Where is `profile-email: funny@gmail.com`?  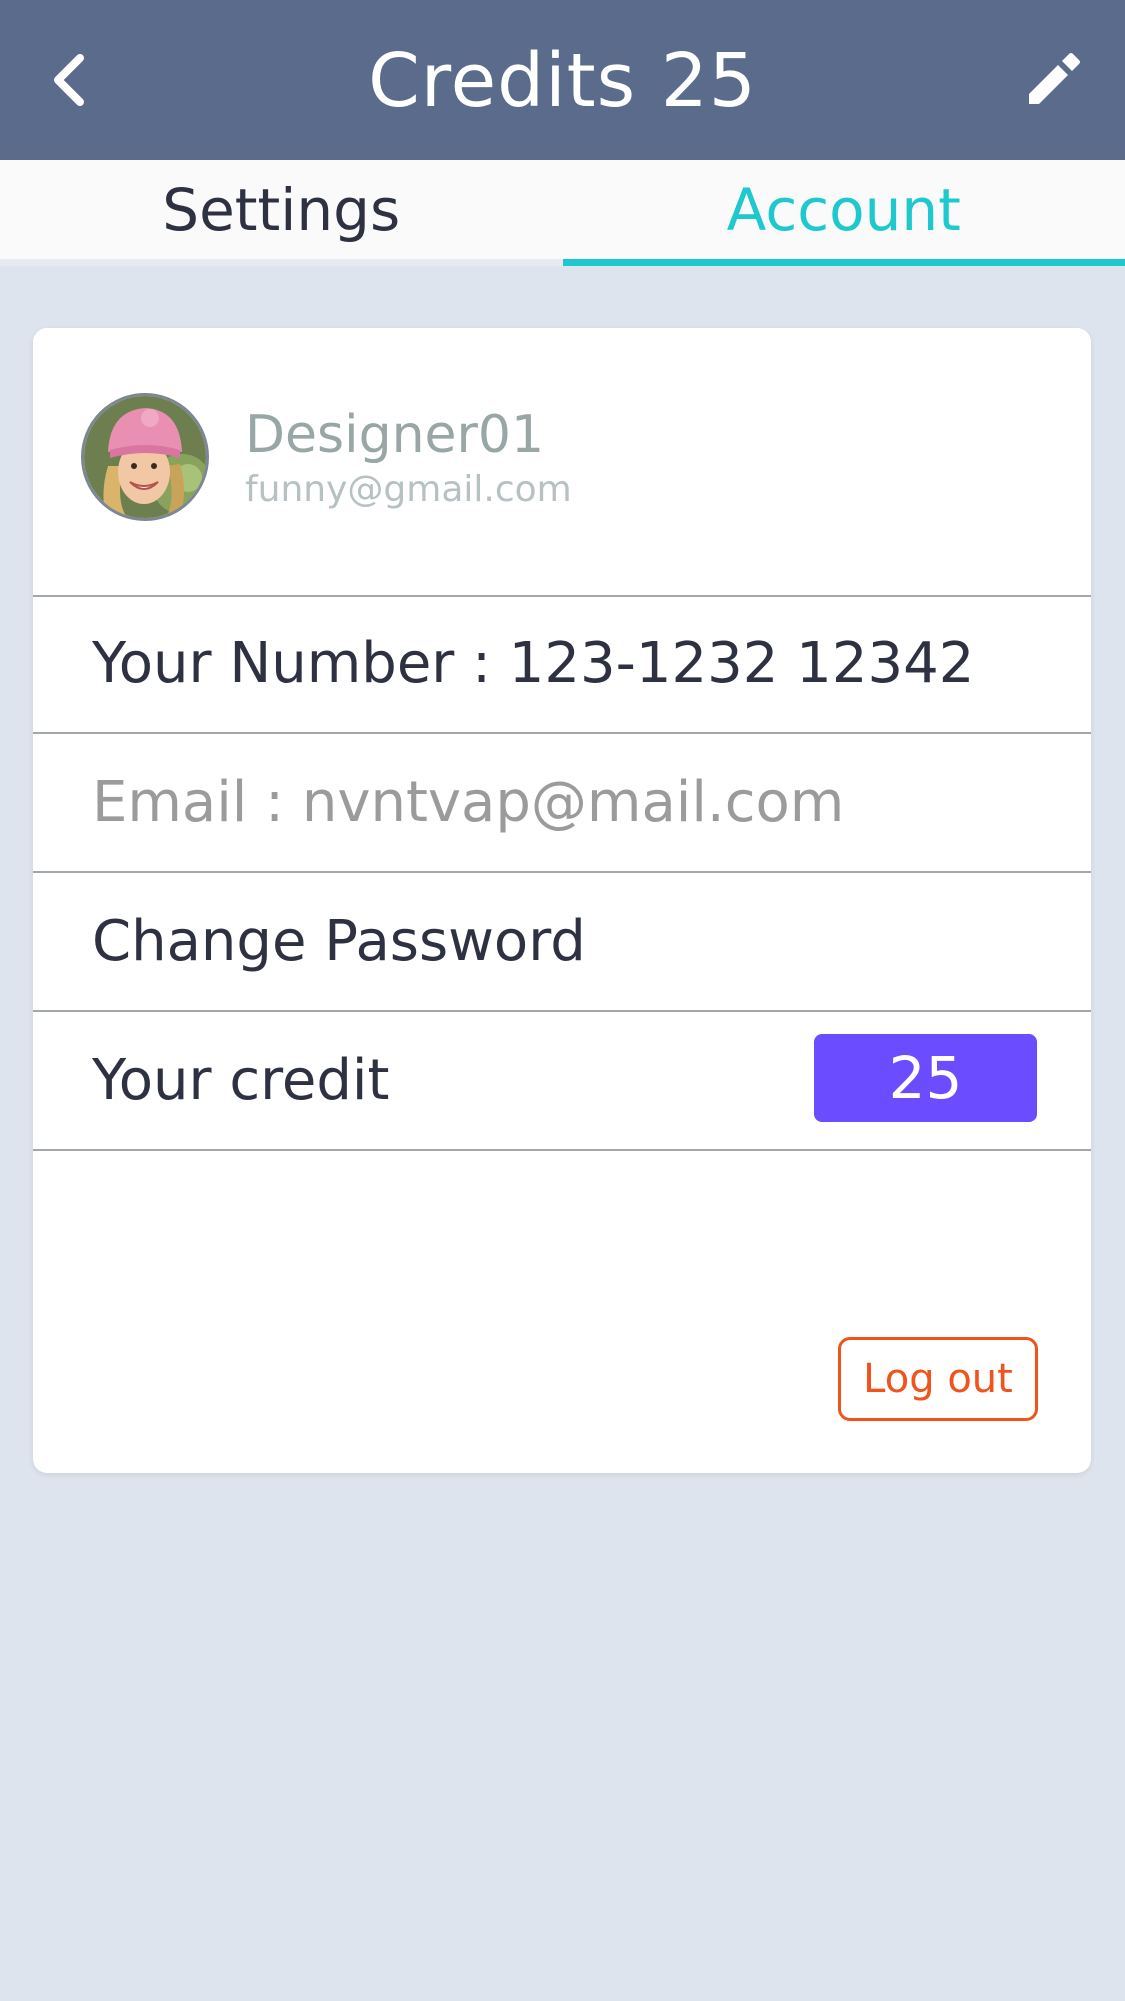 profile-email: funny@gmail.com is located at coordinates (408, 489).